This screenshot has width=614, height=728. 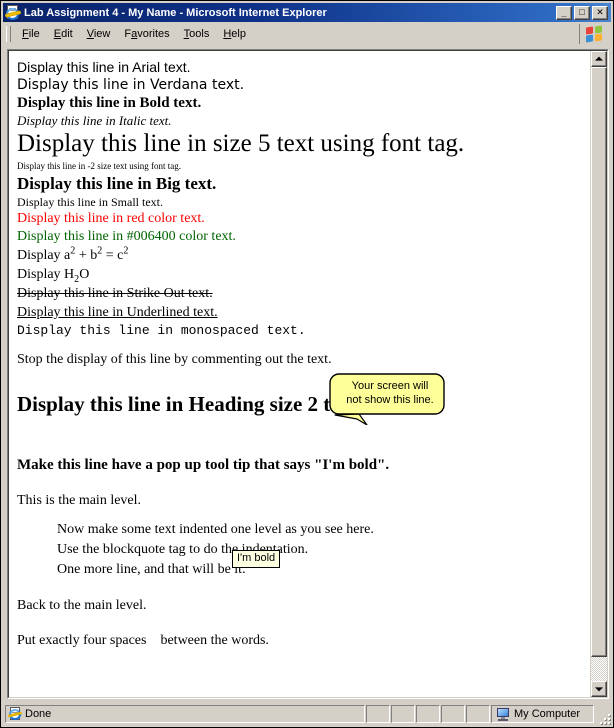 I want to click on subscript-prefix: Display H, so click(x=46, y=274).